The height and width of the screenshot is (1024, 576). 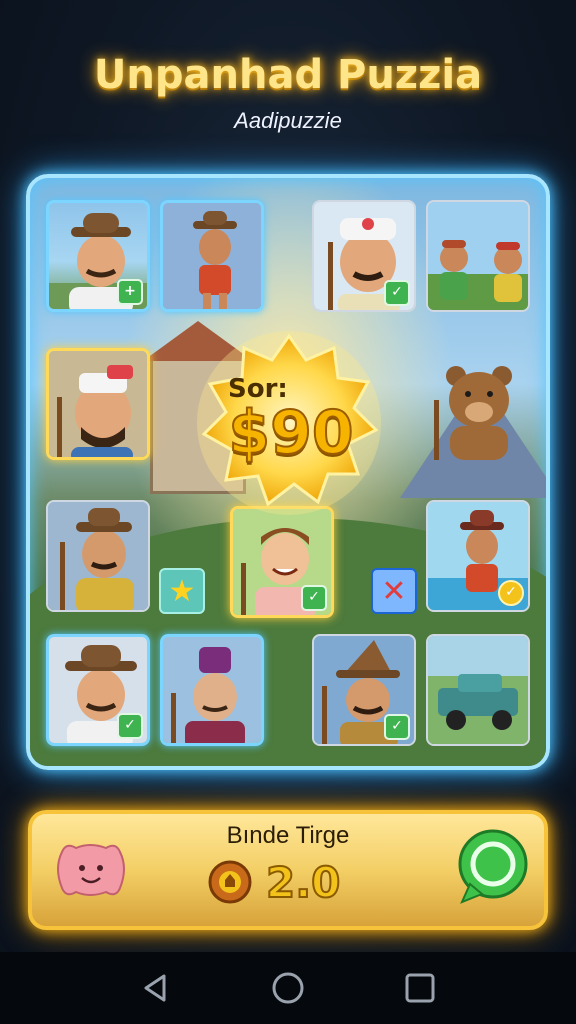 What do you see at coordinates (303, 882) in the screenshot?
I see `coin-value: 2.0` at bounding box center [303, 882].